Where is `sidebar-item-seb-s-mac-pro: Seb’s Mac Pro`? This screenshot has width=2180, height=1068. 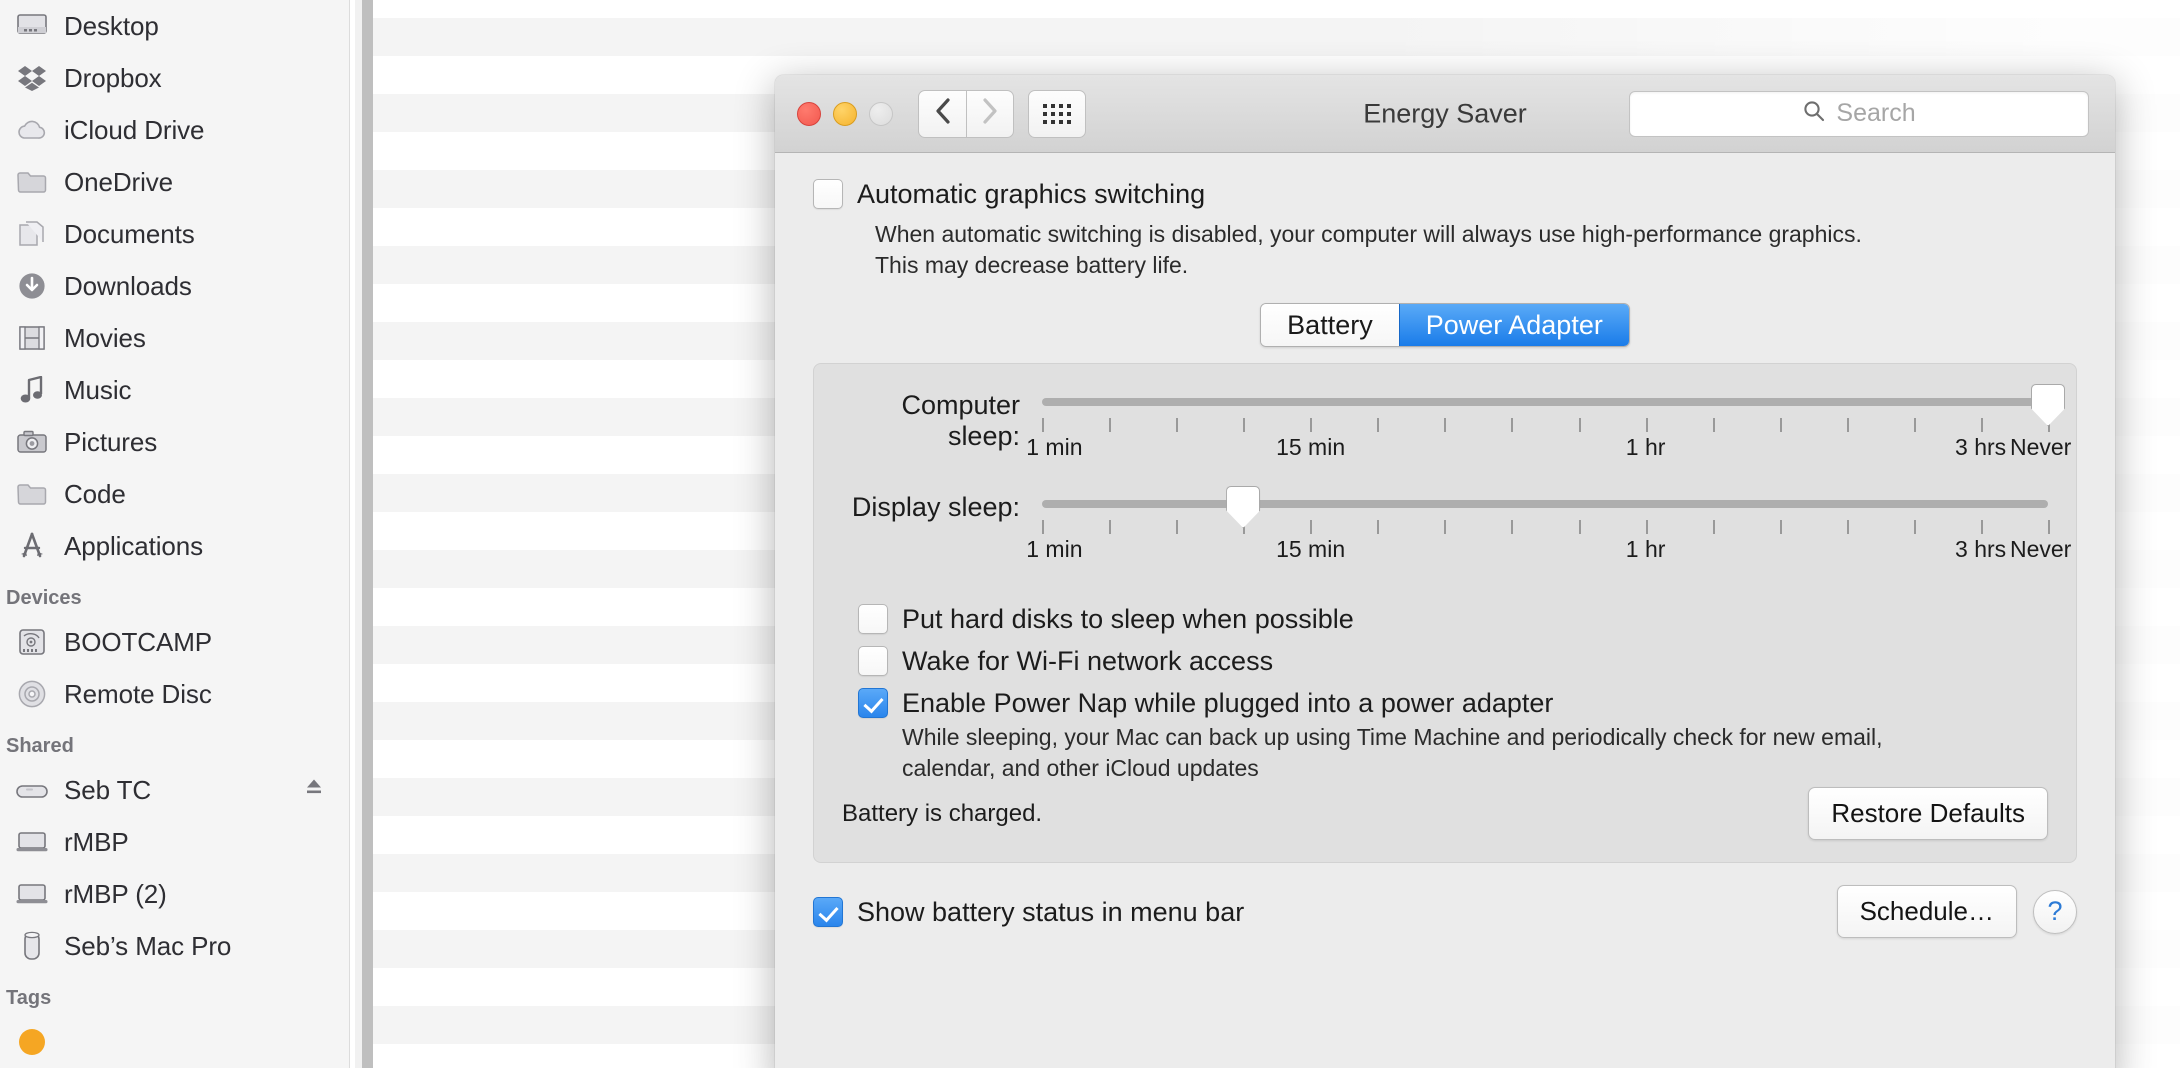 sidebar-item-seb-s-mac-pro: Seb’s Mac Pro is located at coordinates (174, 946).